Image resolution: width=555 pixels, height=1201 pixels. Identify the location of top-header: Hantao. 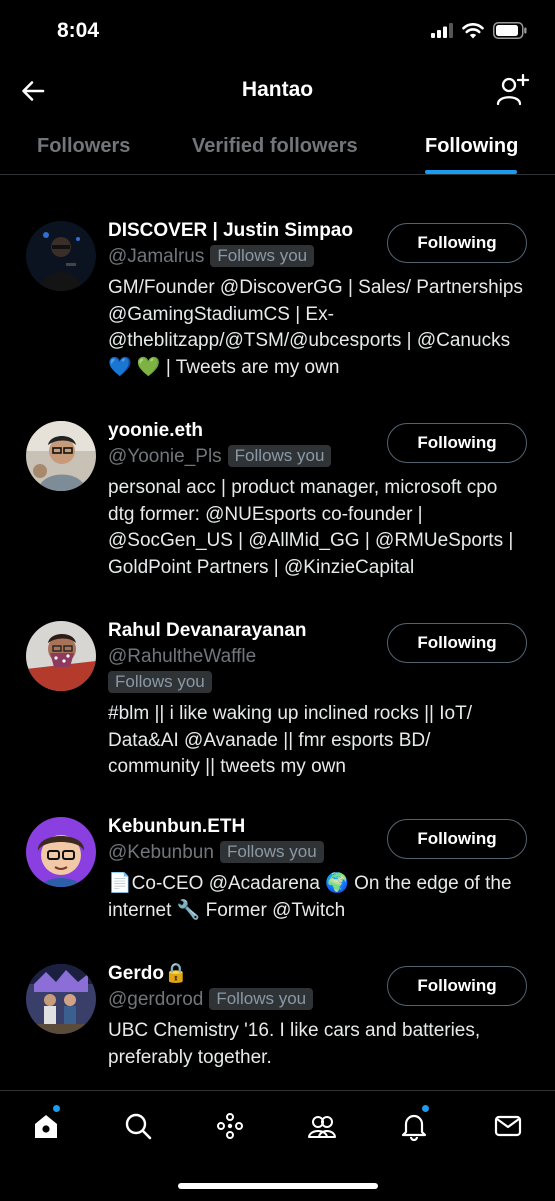
(277, 91).